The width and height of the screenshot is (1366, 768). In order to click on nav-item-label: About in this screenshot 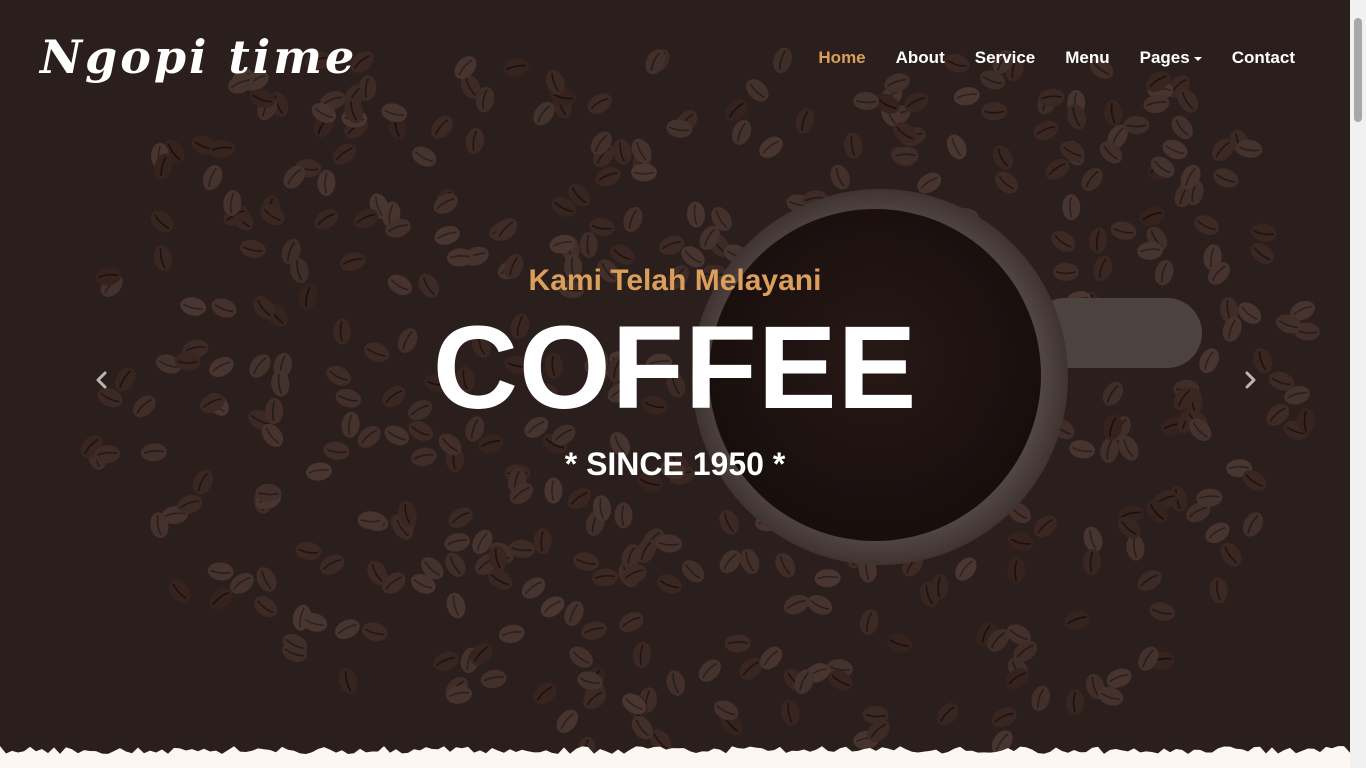, I will do `click(920, 57)`.